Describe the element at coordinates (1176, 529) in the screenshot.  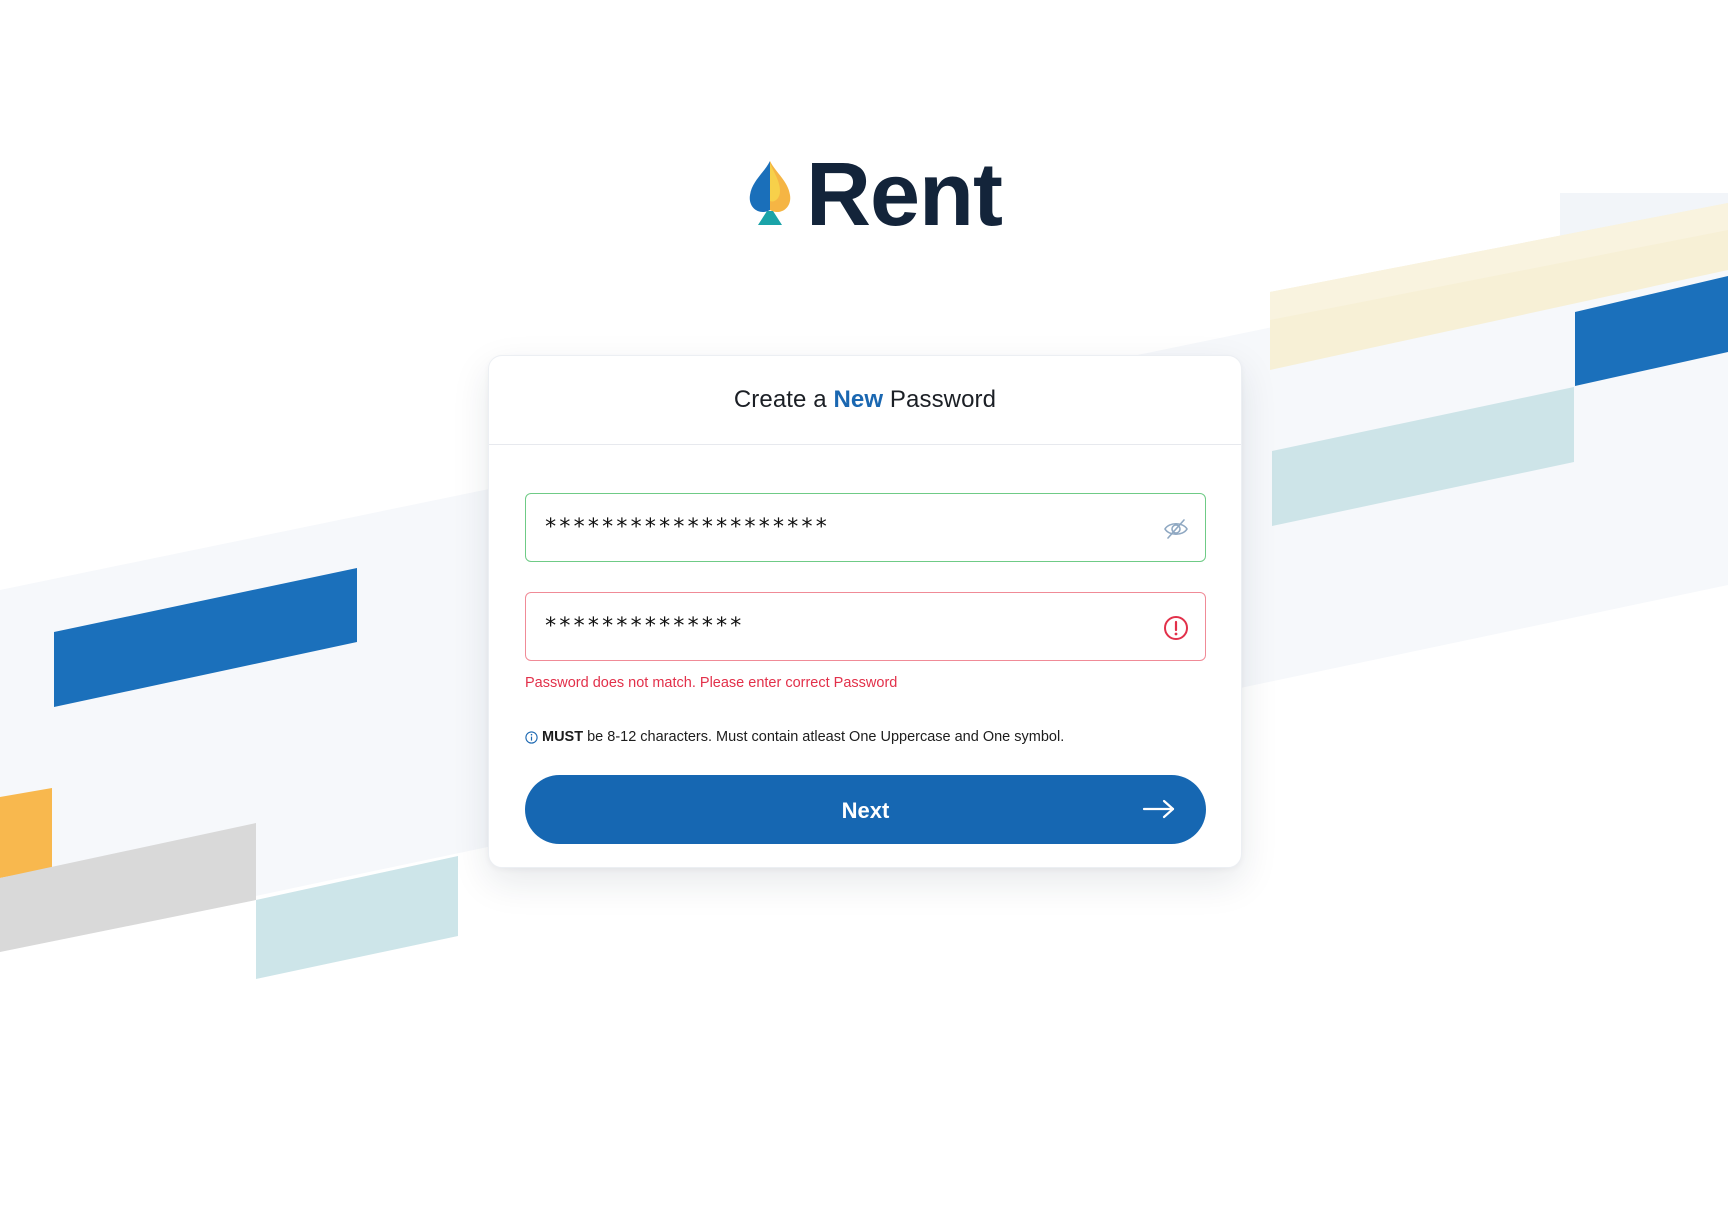
I see `eye-slash-icon` at that location.